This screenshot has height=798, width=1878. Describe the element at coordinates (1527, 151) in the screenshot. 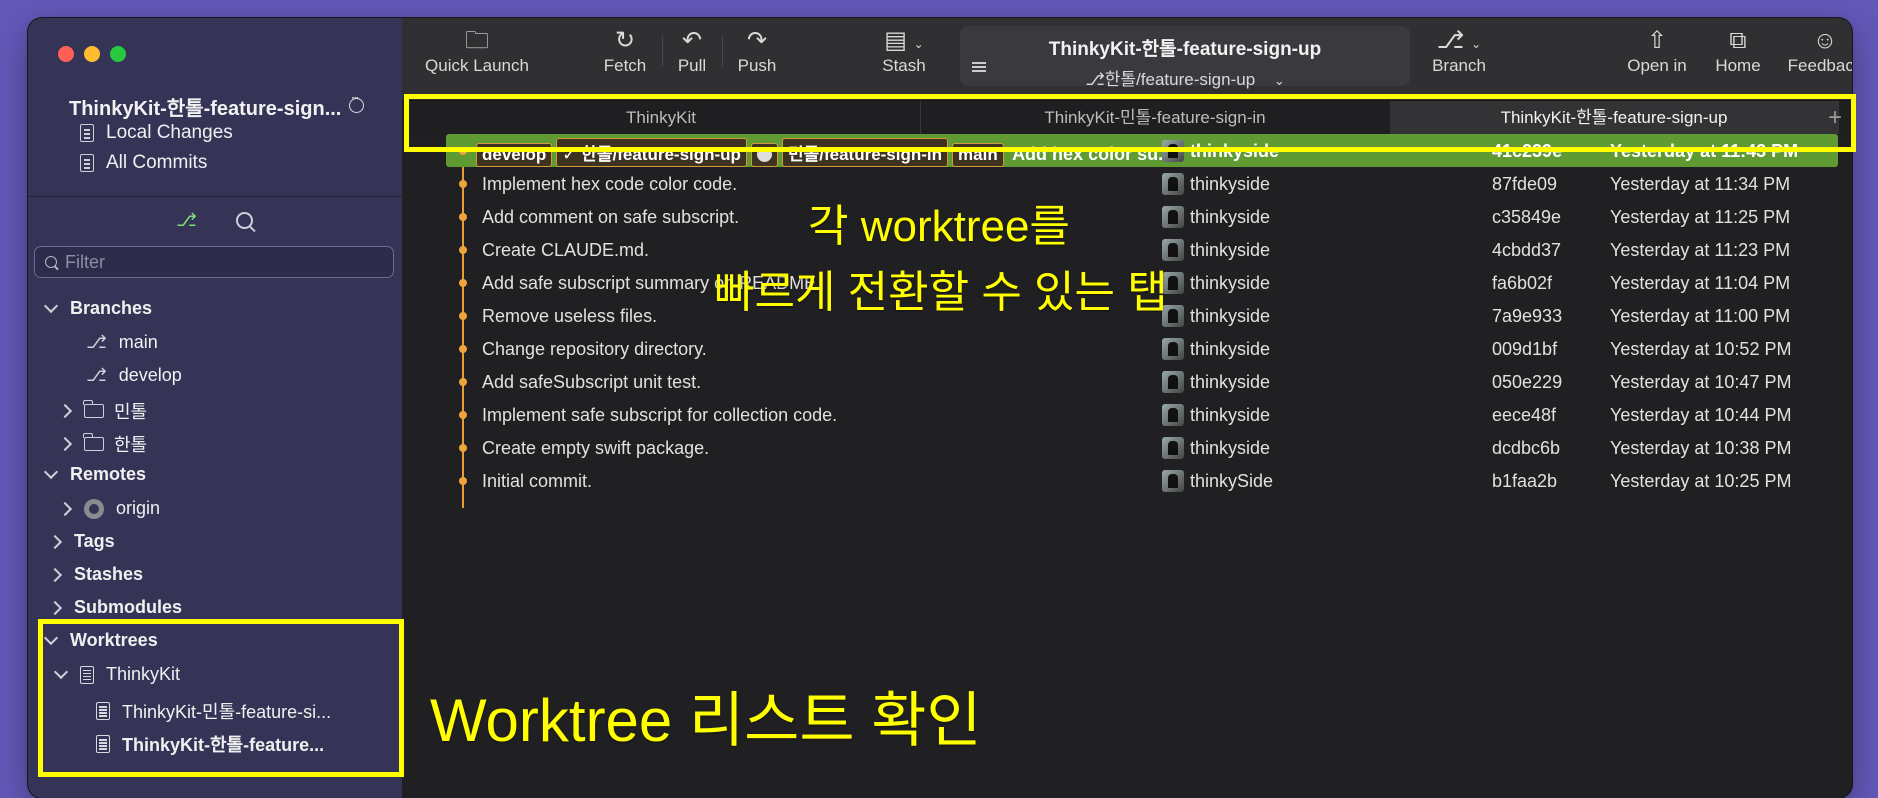

I see `commit-sha: 41c239e` at that location.